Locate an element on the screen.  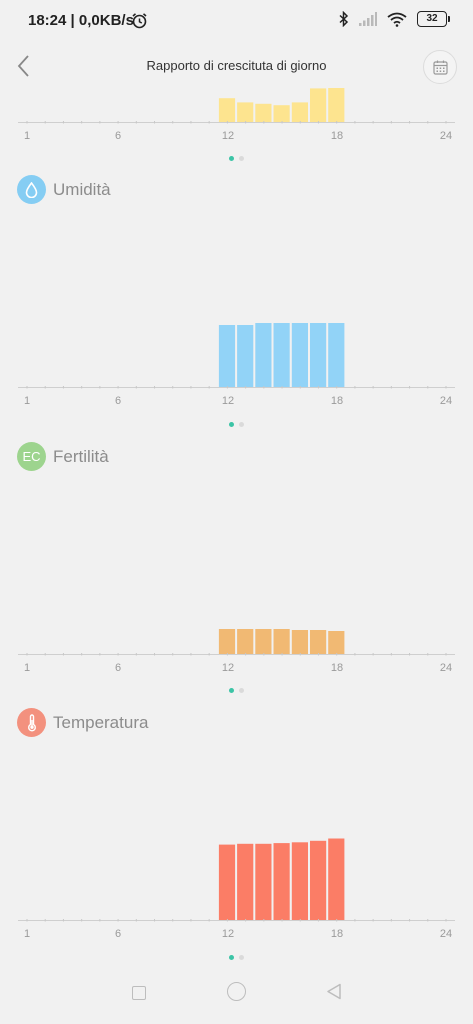
light-chart: 1 6 12 18 24 is located at coordinates (236, 115).